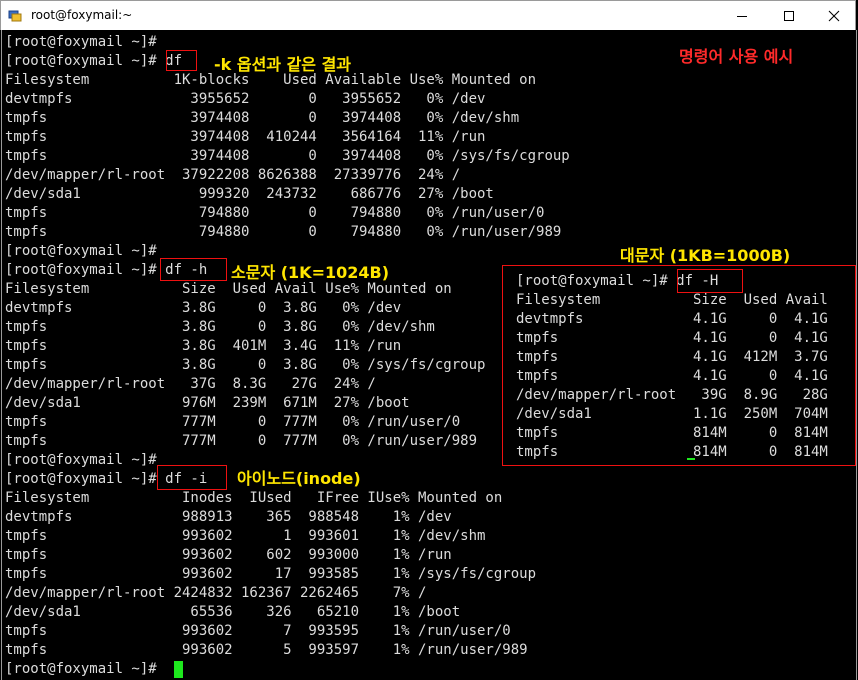 This screenshot has width=858, height=680. I want to click on terminal-line: tmpfs 777M 0 777M 0% /run/user/989, so click(241, 441).